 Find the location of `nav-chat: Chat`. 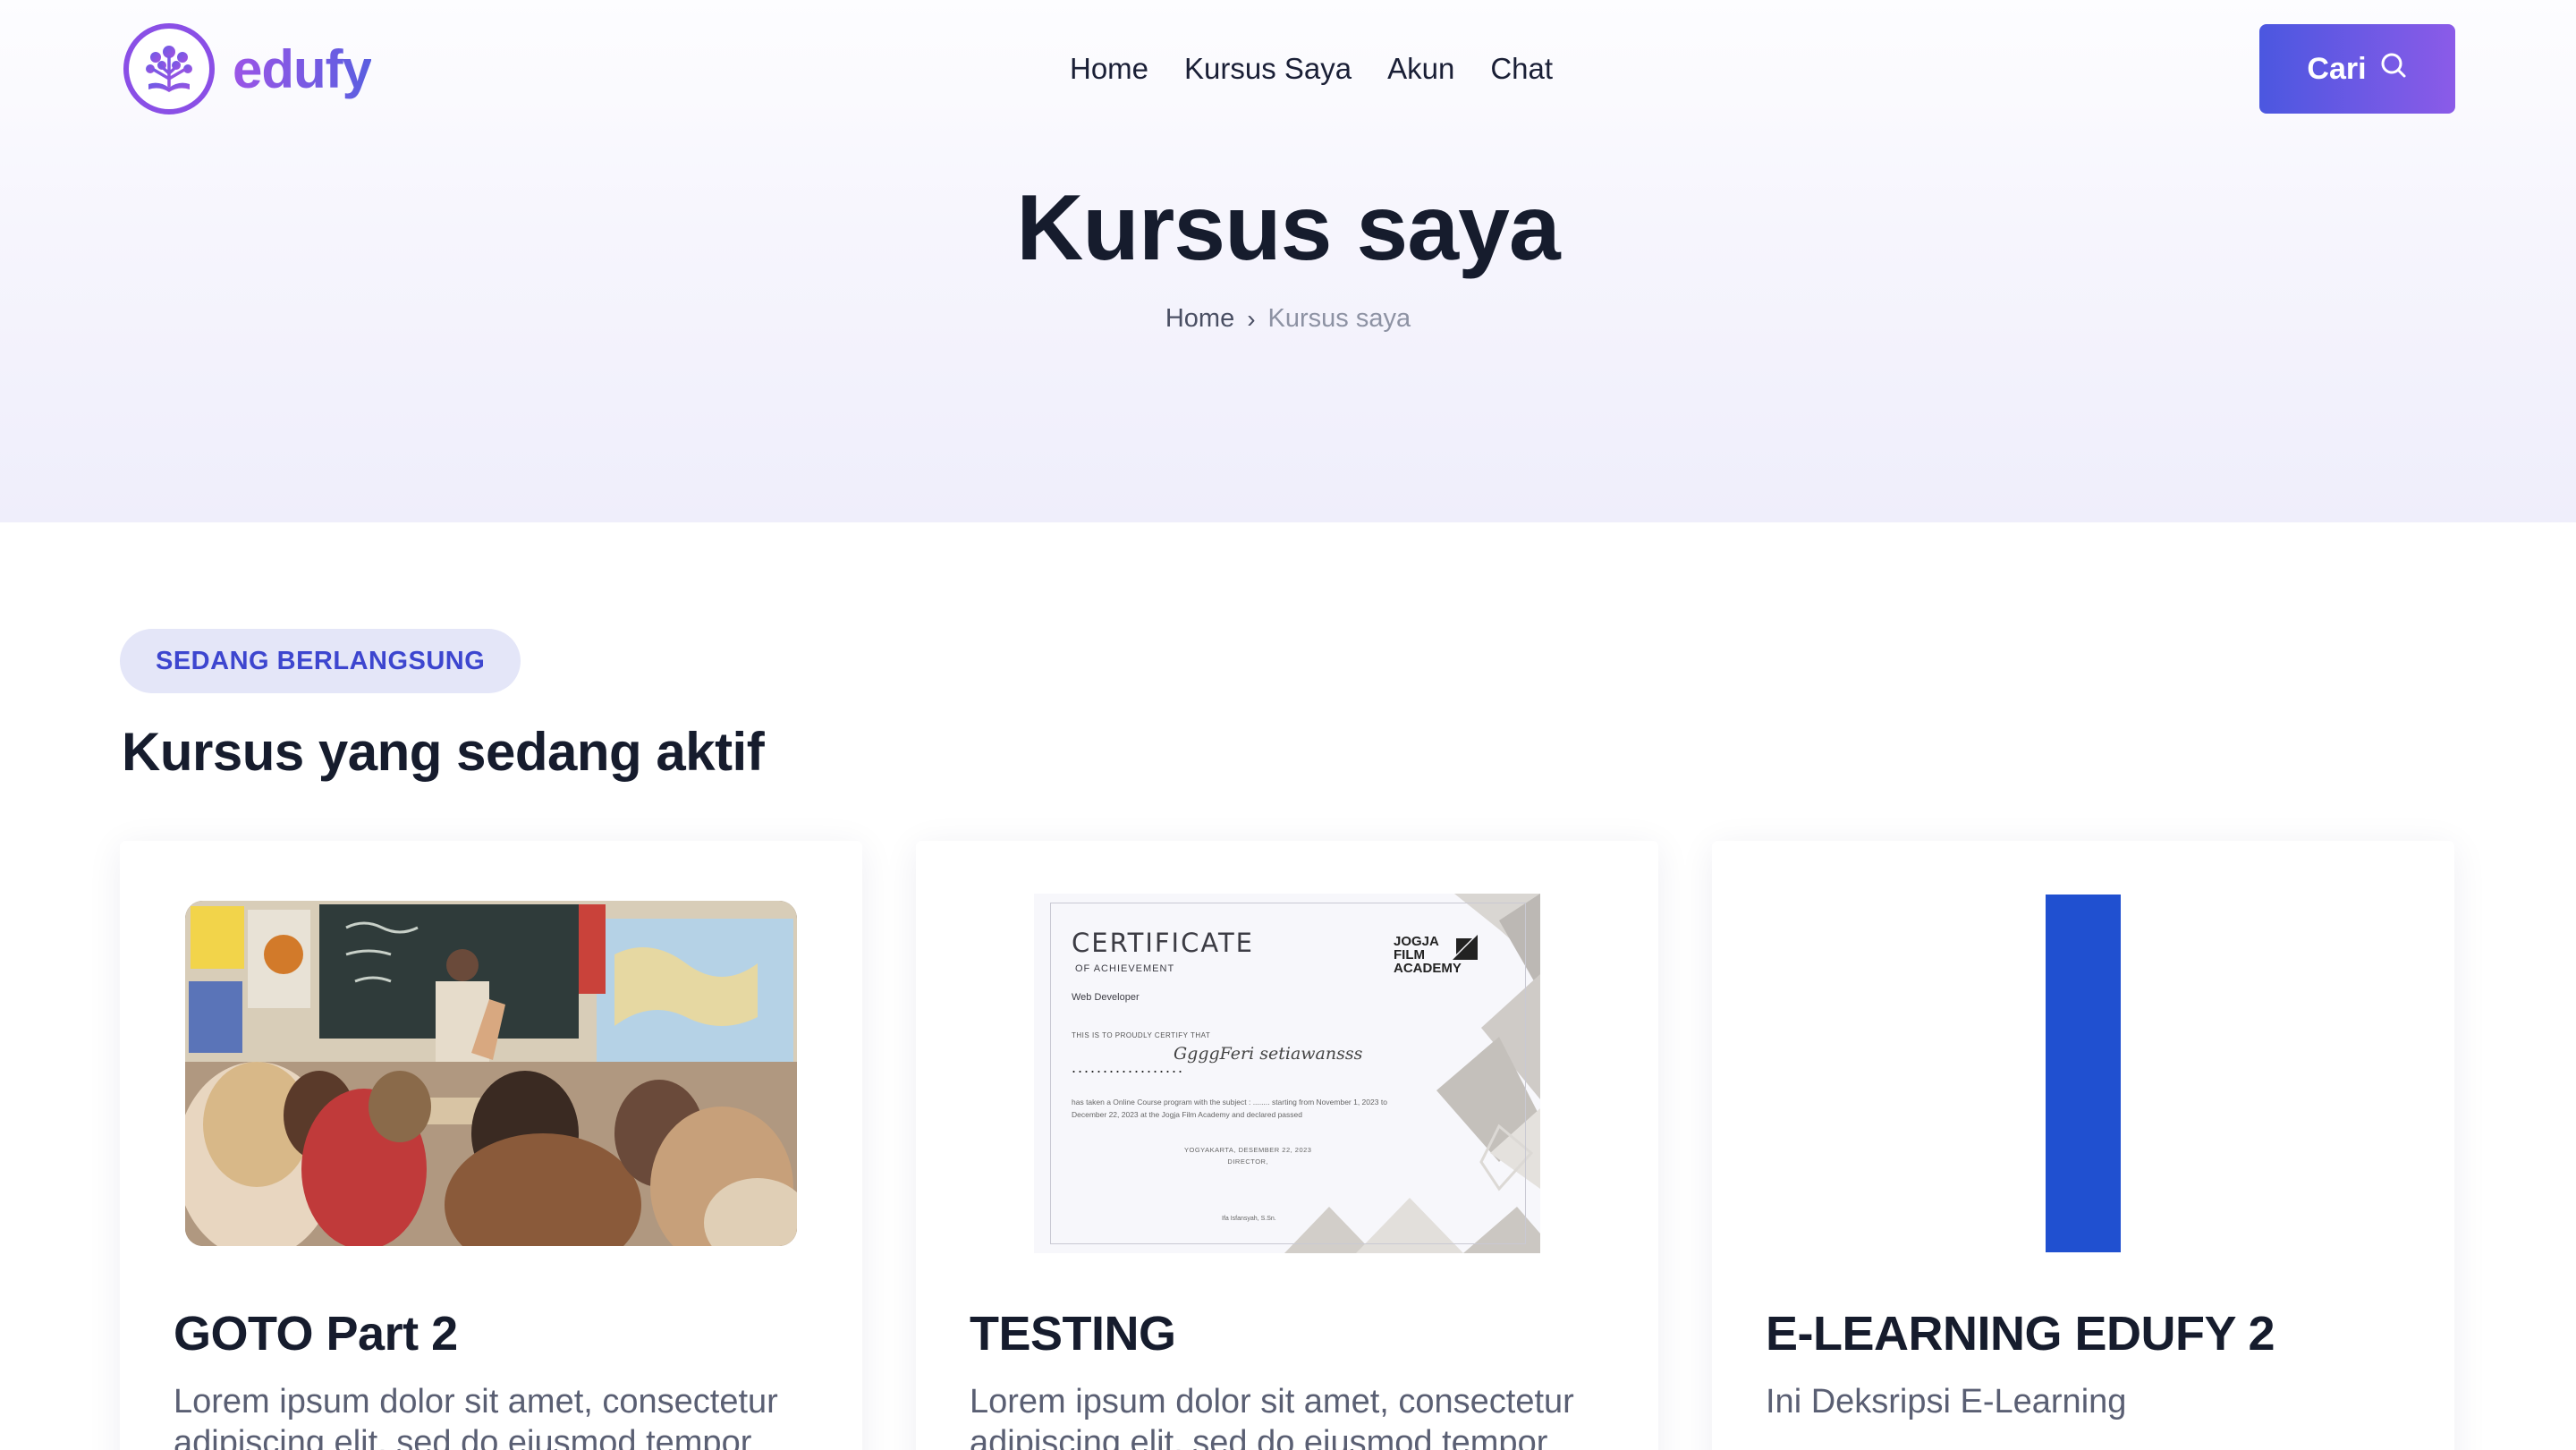

nav-chat: Chat is located at coordinates (1521, 69).